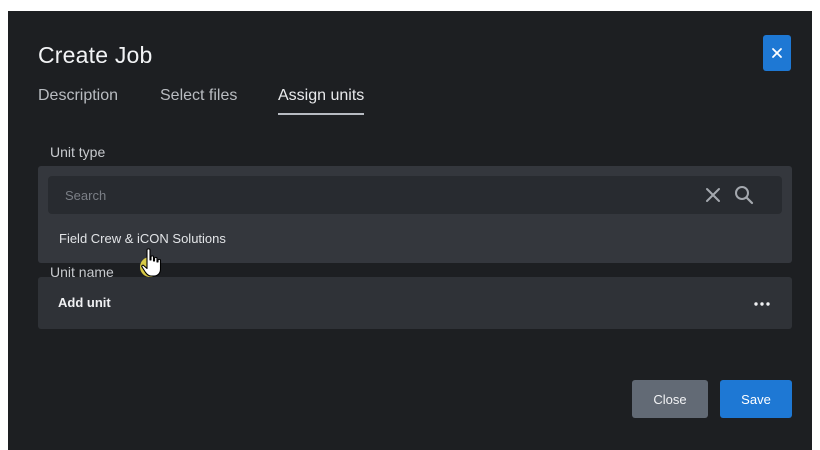 The image size is (820, 450). Describe the element at coordinates (762, 303) in the screenshot. I see `more-icon` at that location.